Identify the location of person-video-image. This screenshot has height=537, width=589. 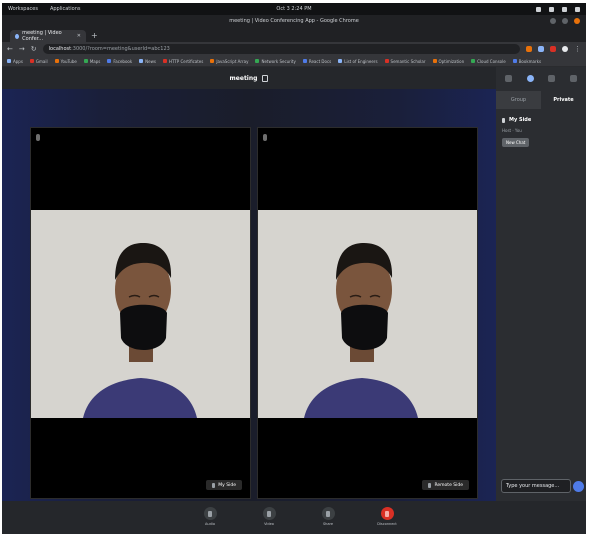
(140, 314).